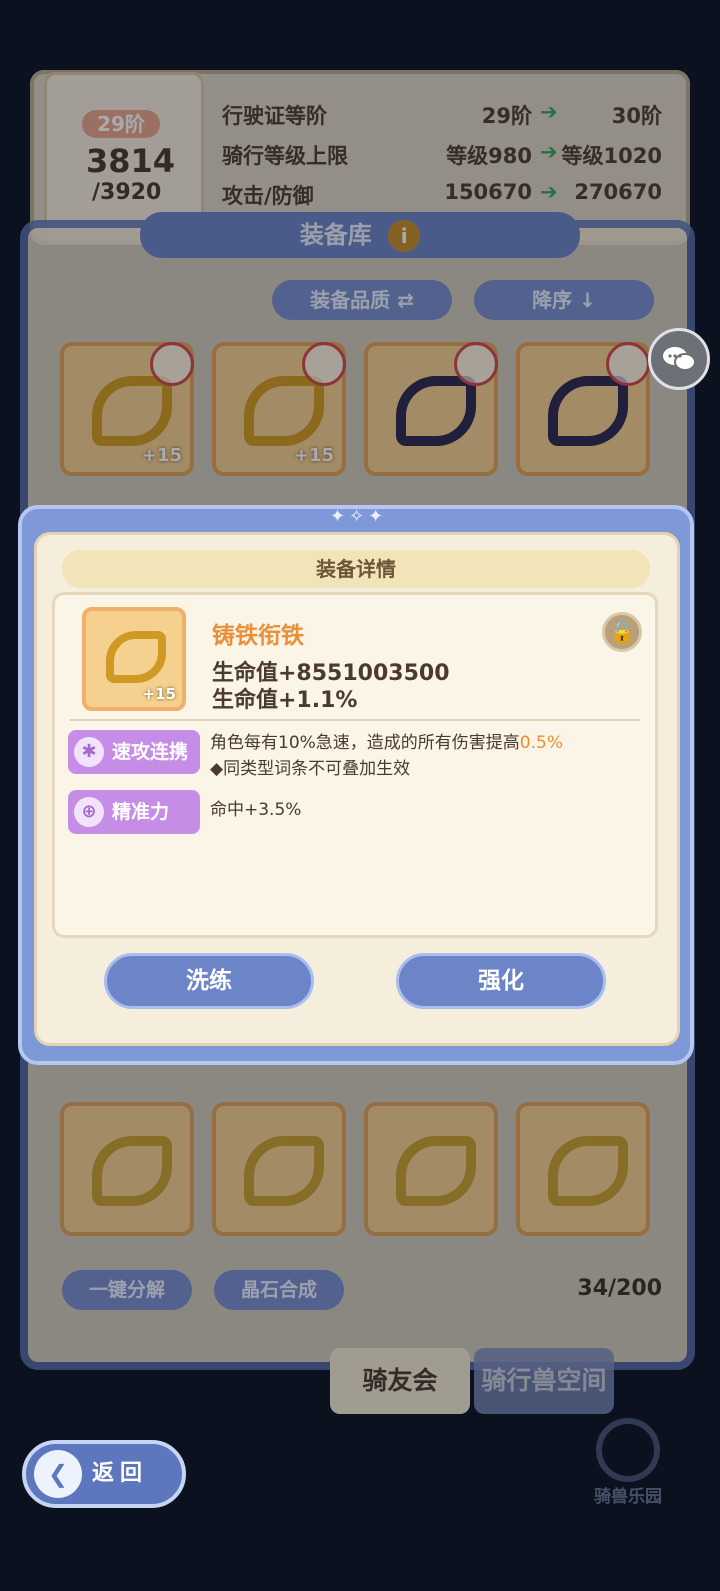 The height and width of the screenshot is (1591, 720). I want to click on affix-description-speed-combo: 角色每有10%急速，造成的所有伤害提高0.5% ◆同类型词条不可叠加生效, so click(386, 756).